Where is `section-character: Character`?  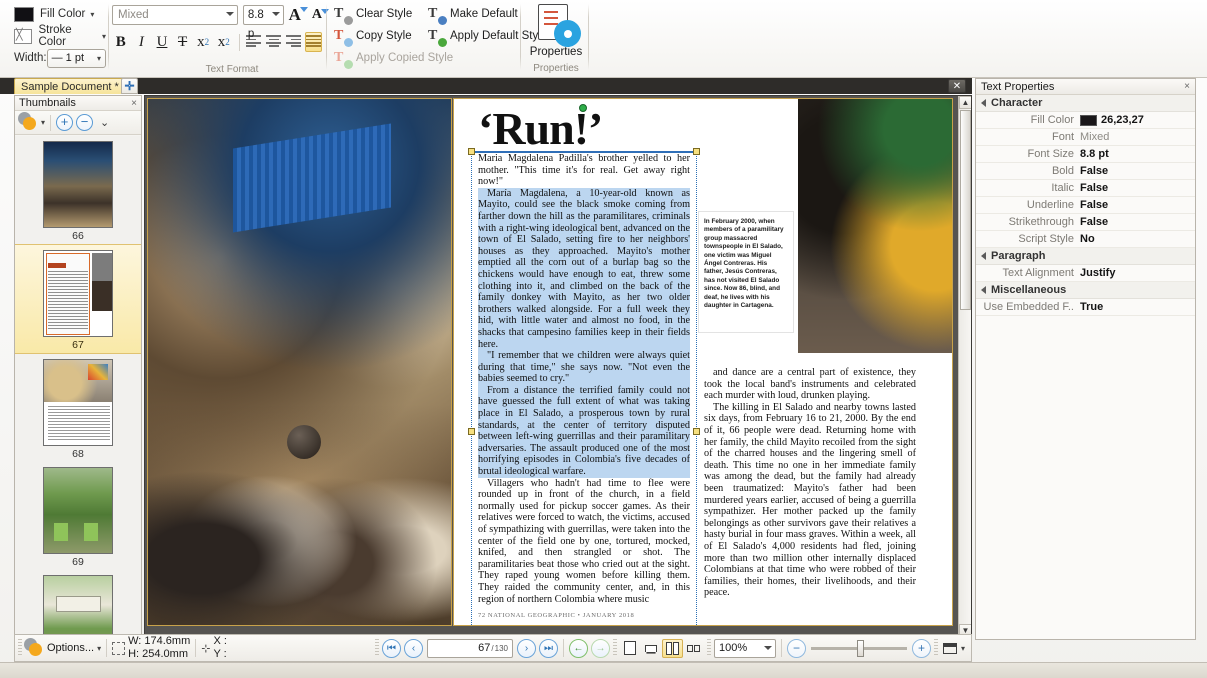
section-character: Character is located at coordinates (1085, 103).